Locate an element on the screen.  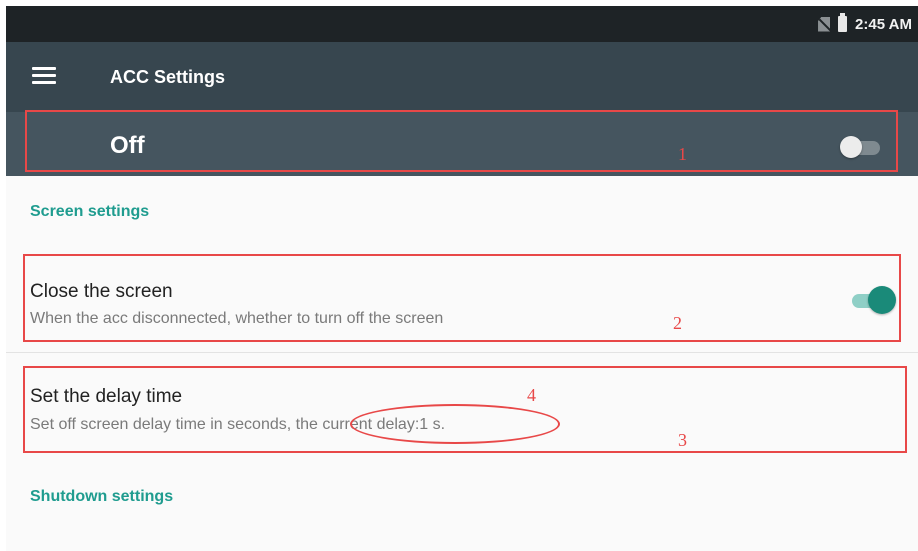
annotation-number-4: 4 is located at coordinates (531, 395).